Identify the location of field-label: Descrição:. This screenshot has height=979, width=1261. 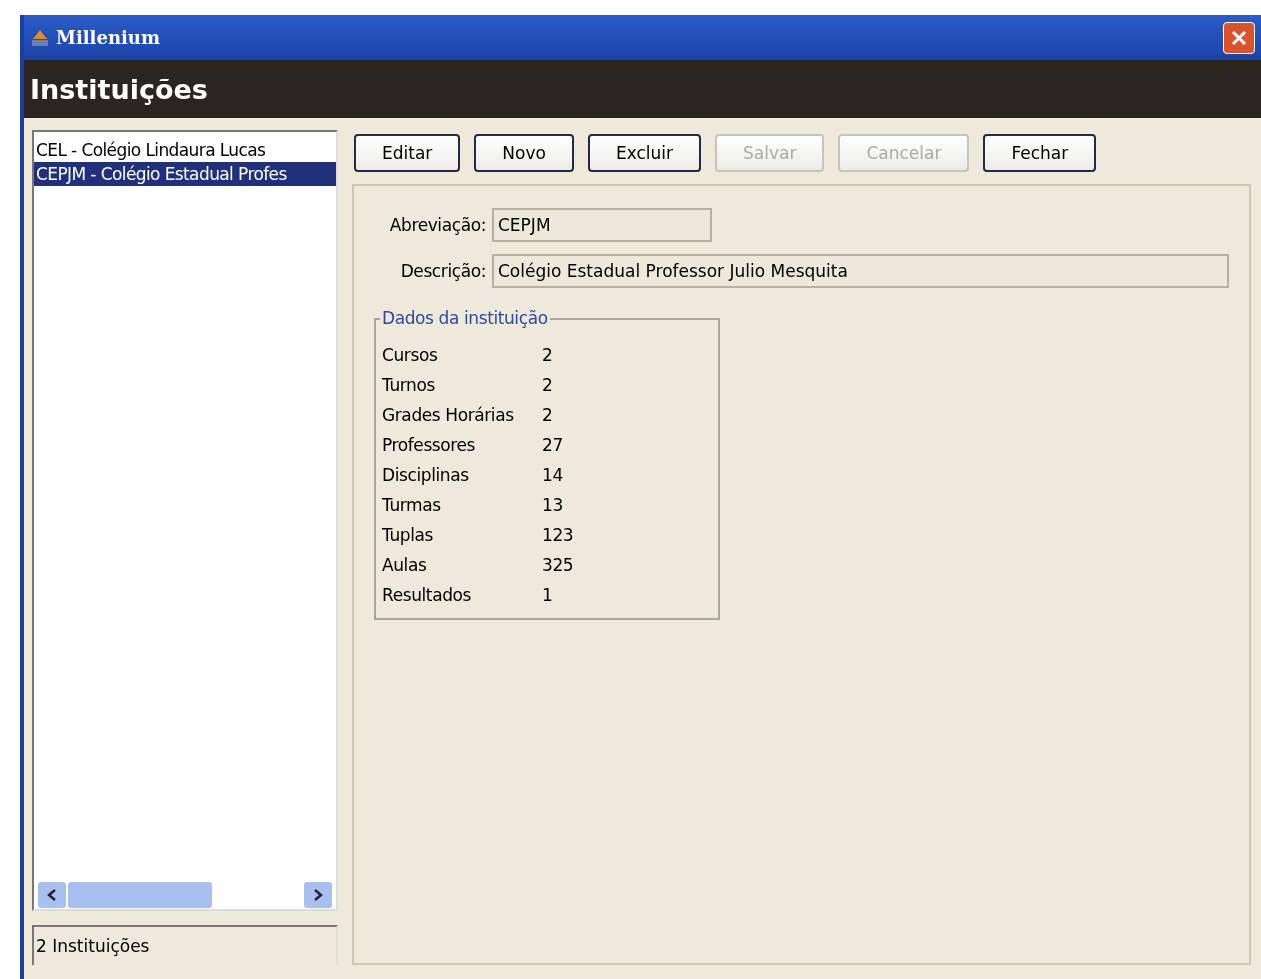
(442, 271).